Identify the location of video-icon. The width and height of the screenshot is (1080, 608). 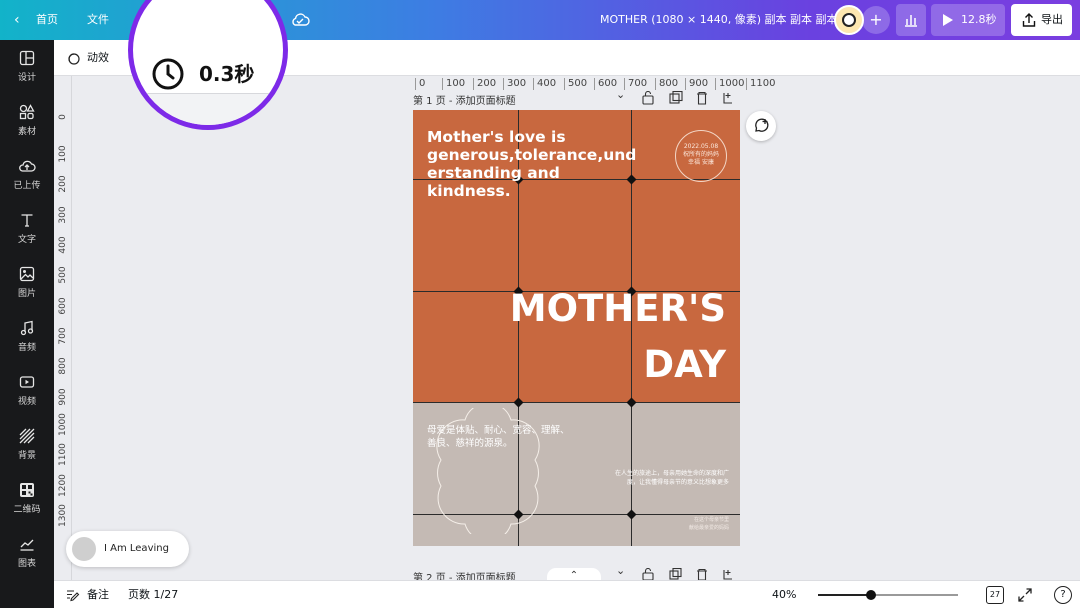
(27, 382).